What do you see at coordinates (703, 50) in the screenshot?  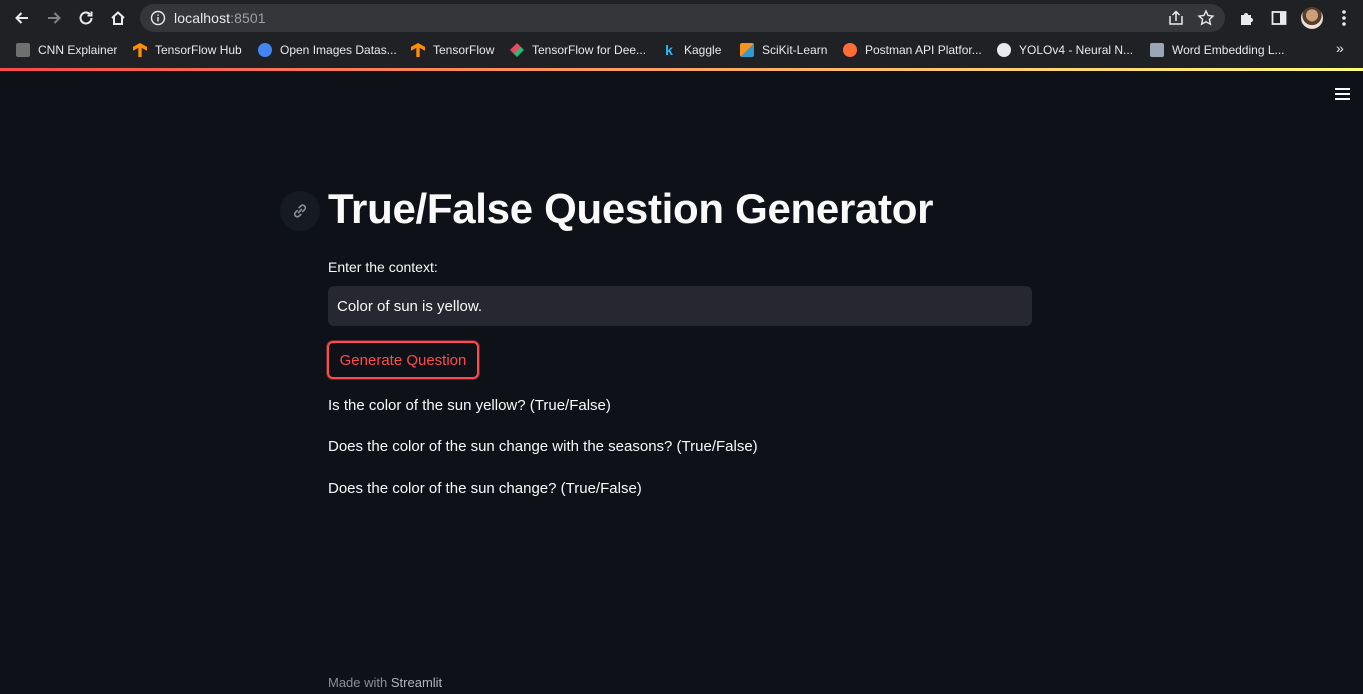 I see `bookmark-label: Kaggle` at bounding box center [703, 50].